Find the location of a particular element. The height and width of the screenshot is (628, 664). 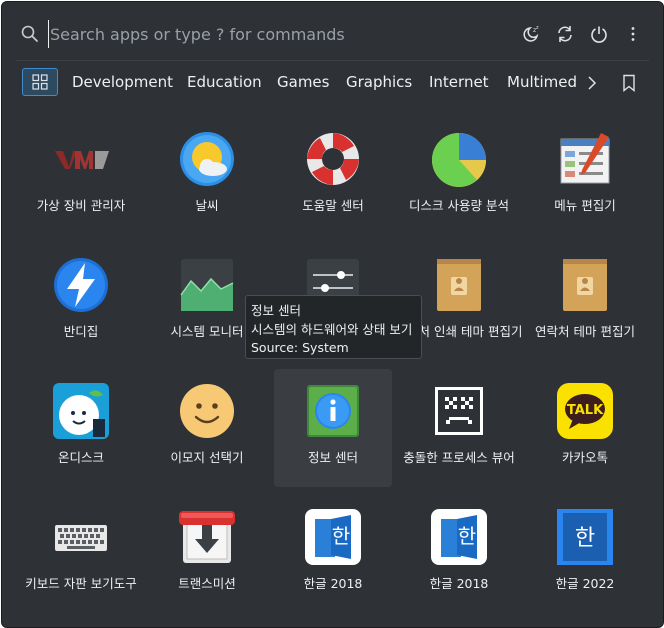

app-virt-manager: 가상 장비 관리자 is located at coordinates (81, 176).